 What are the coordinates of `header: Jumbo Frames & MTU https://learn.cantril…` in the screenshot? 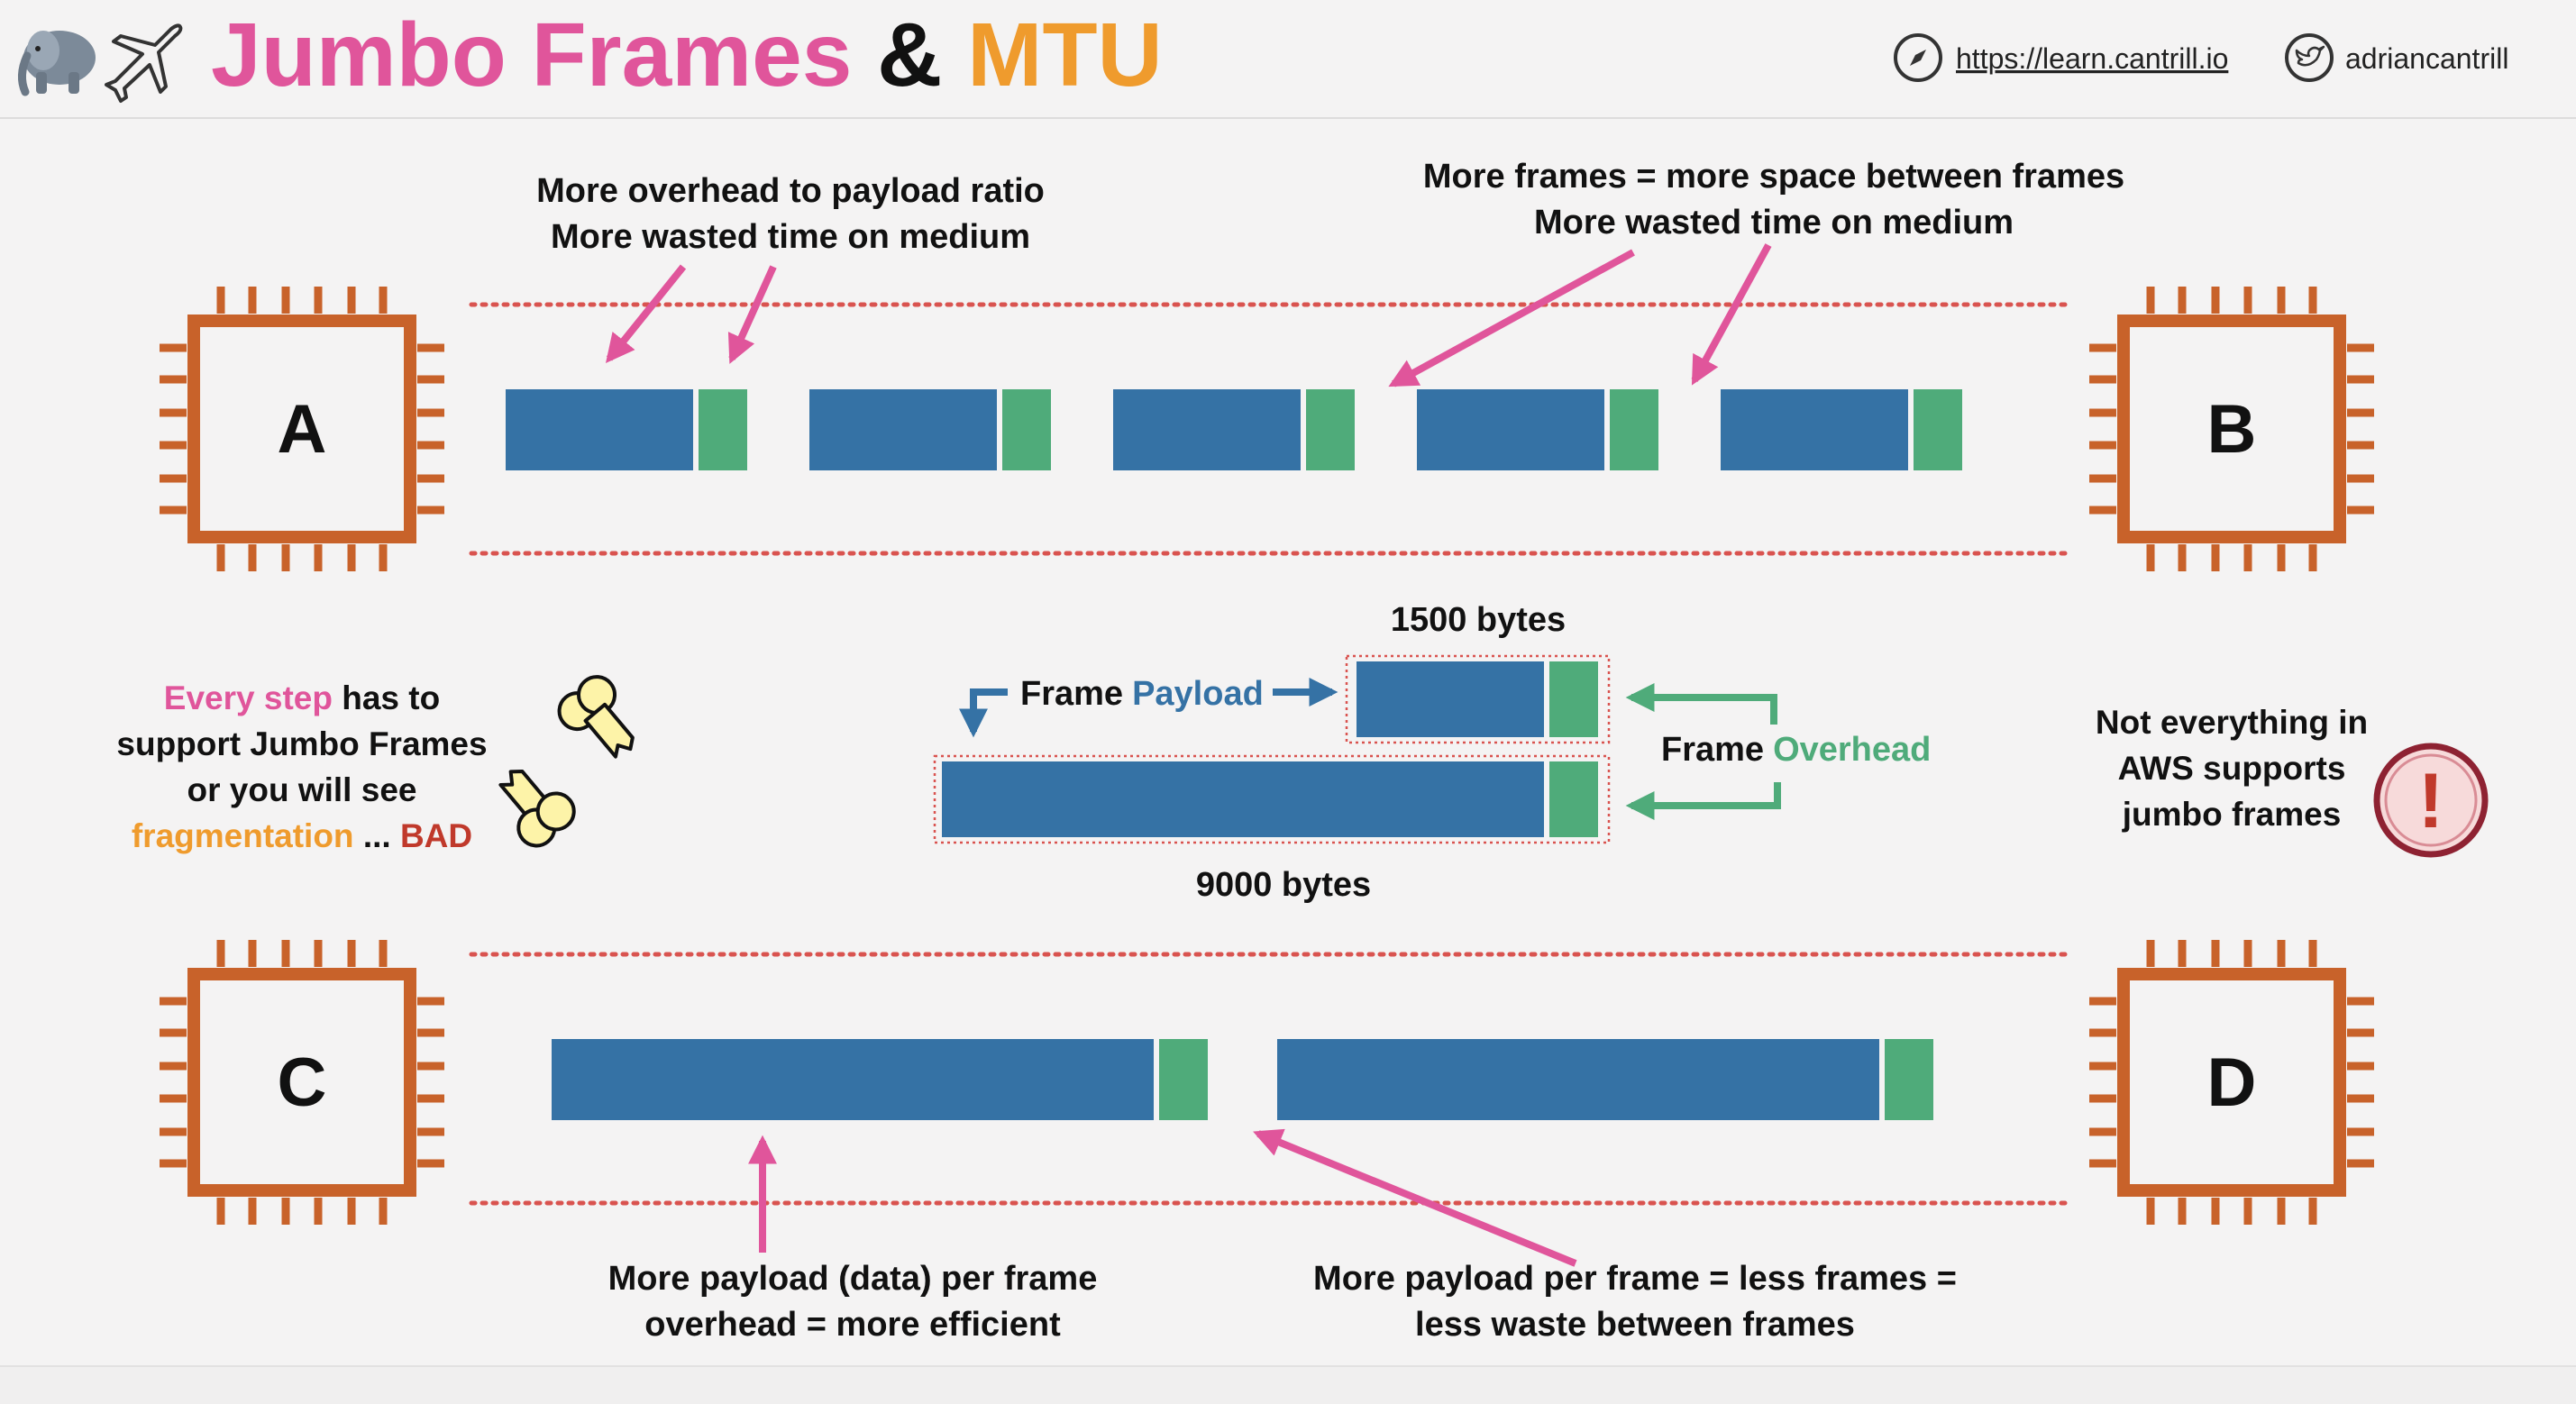 It's located at (1263, 55).